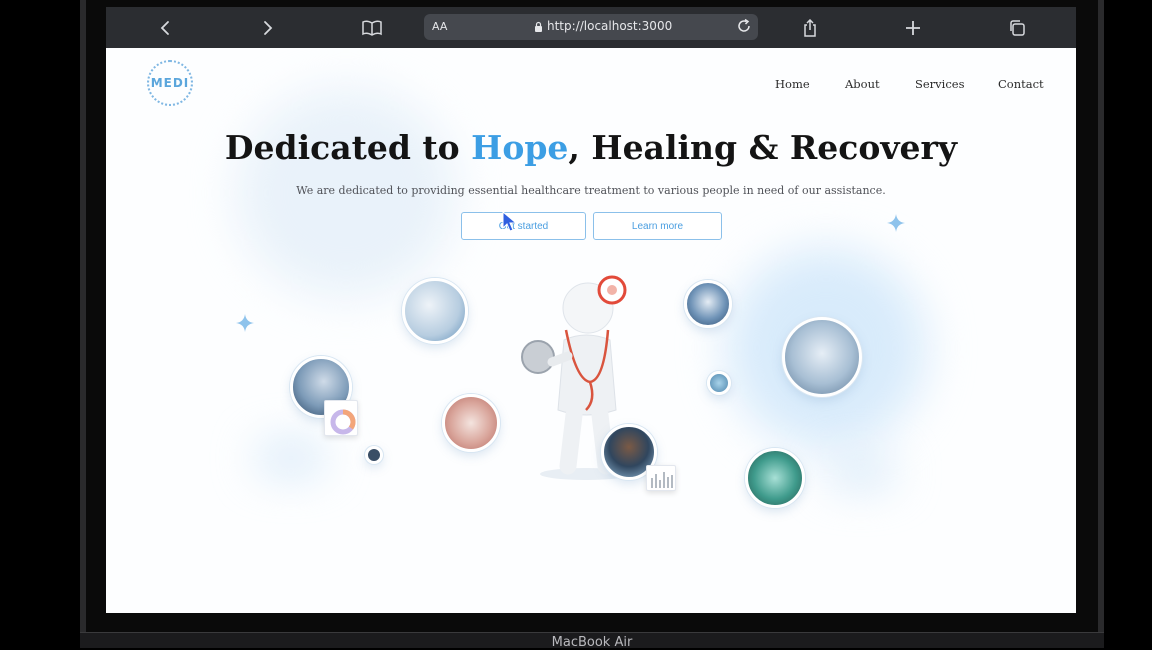 This screenshot has height=650, width=1152. What do you see at coordinates (348, 147) in the screenshot?
I see `hero-title-start: Dedicated to` at bounding box center [348, 147].